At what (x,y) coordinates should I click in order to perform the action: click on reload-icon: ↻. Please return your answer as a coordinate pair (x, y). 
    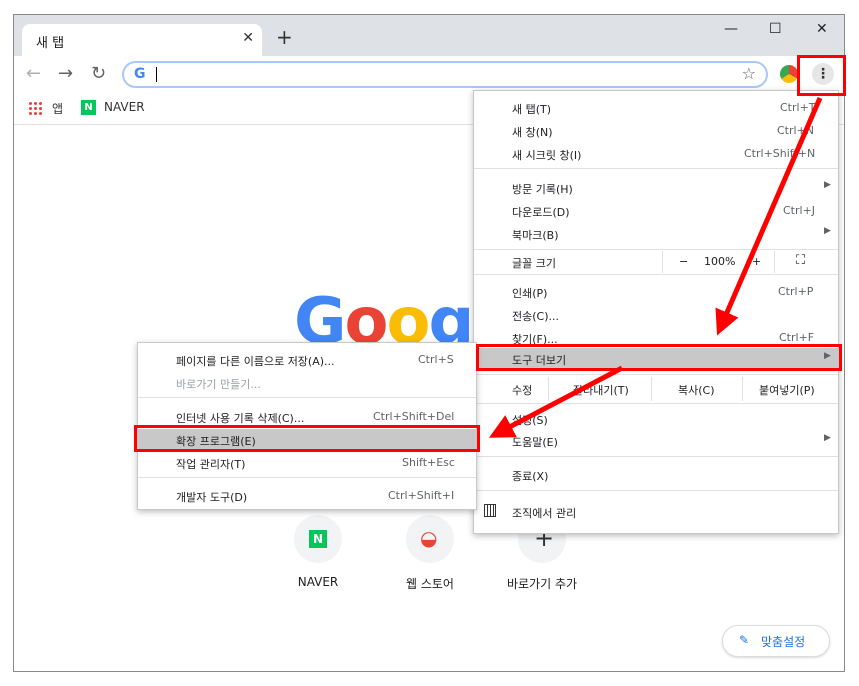
    Looking at the image, I should click on (98, 74).